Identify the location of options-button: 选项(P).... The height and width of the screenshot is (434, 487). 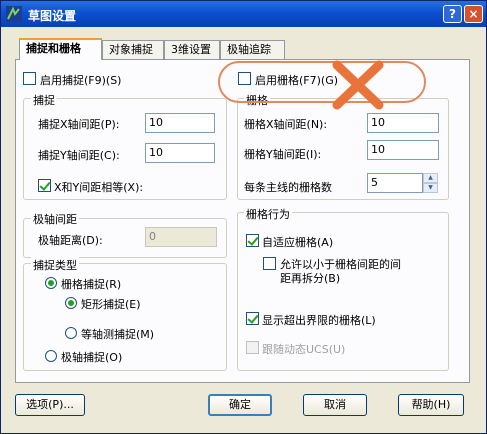
(50, 405).